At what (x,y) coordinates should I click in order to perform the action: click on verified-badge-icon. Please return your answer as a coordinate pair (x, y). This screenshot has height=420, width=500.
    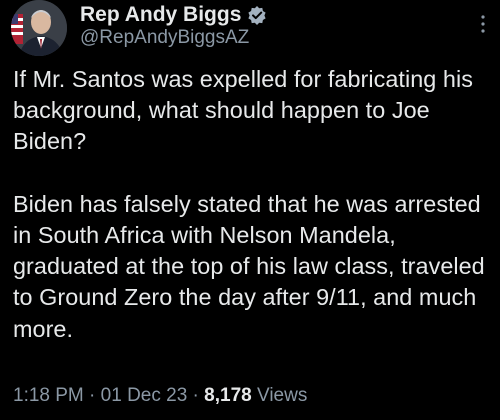
    Looking at the image, I should click on (257, 15).